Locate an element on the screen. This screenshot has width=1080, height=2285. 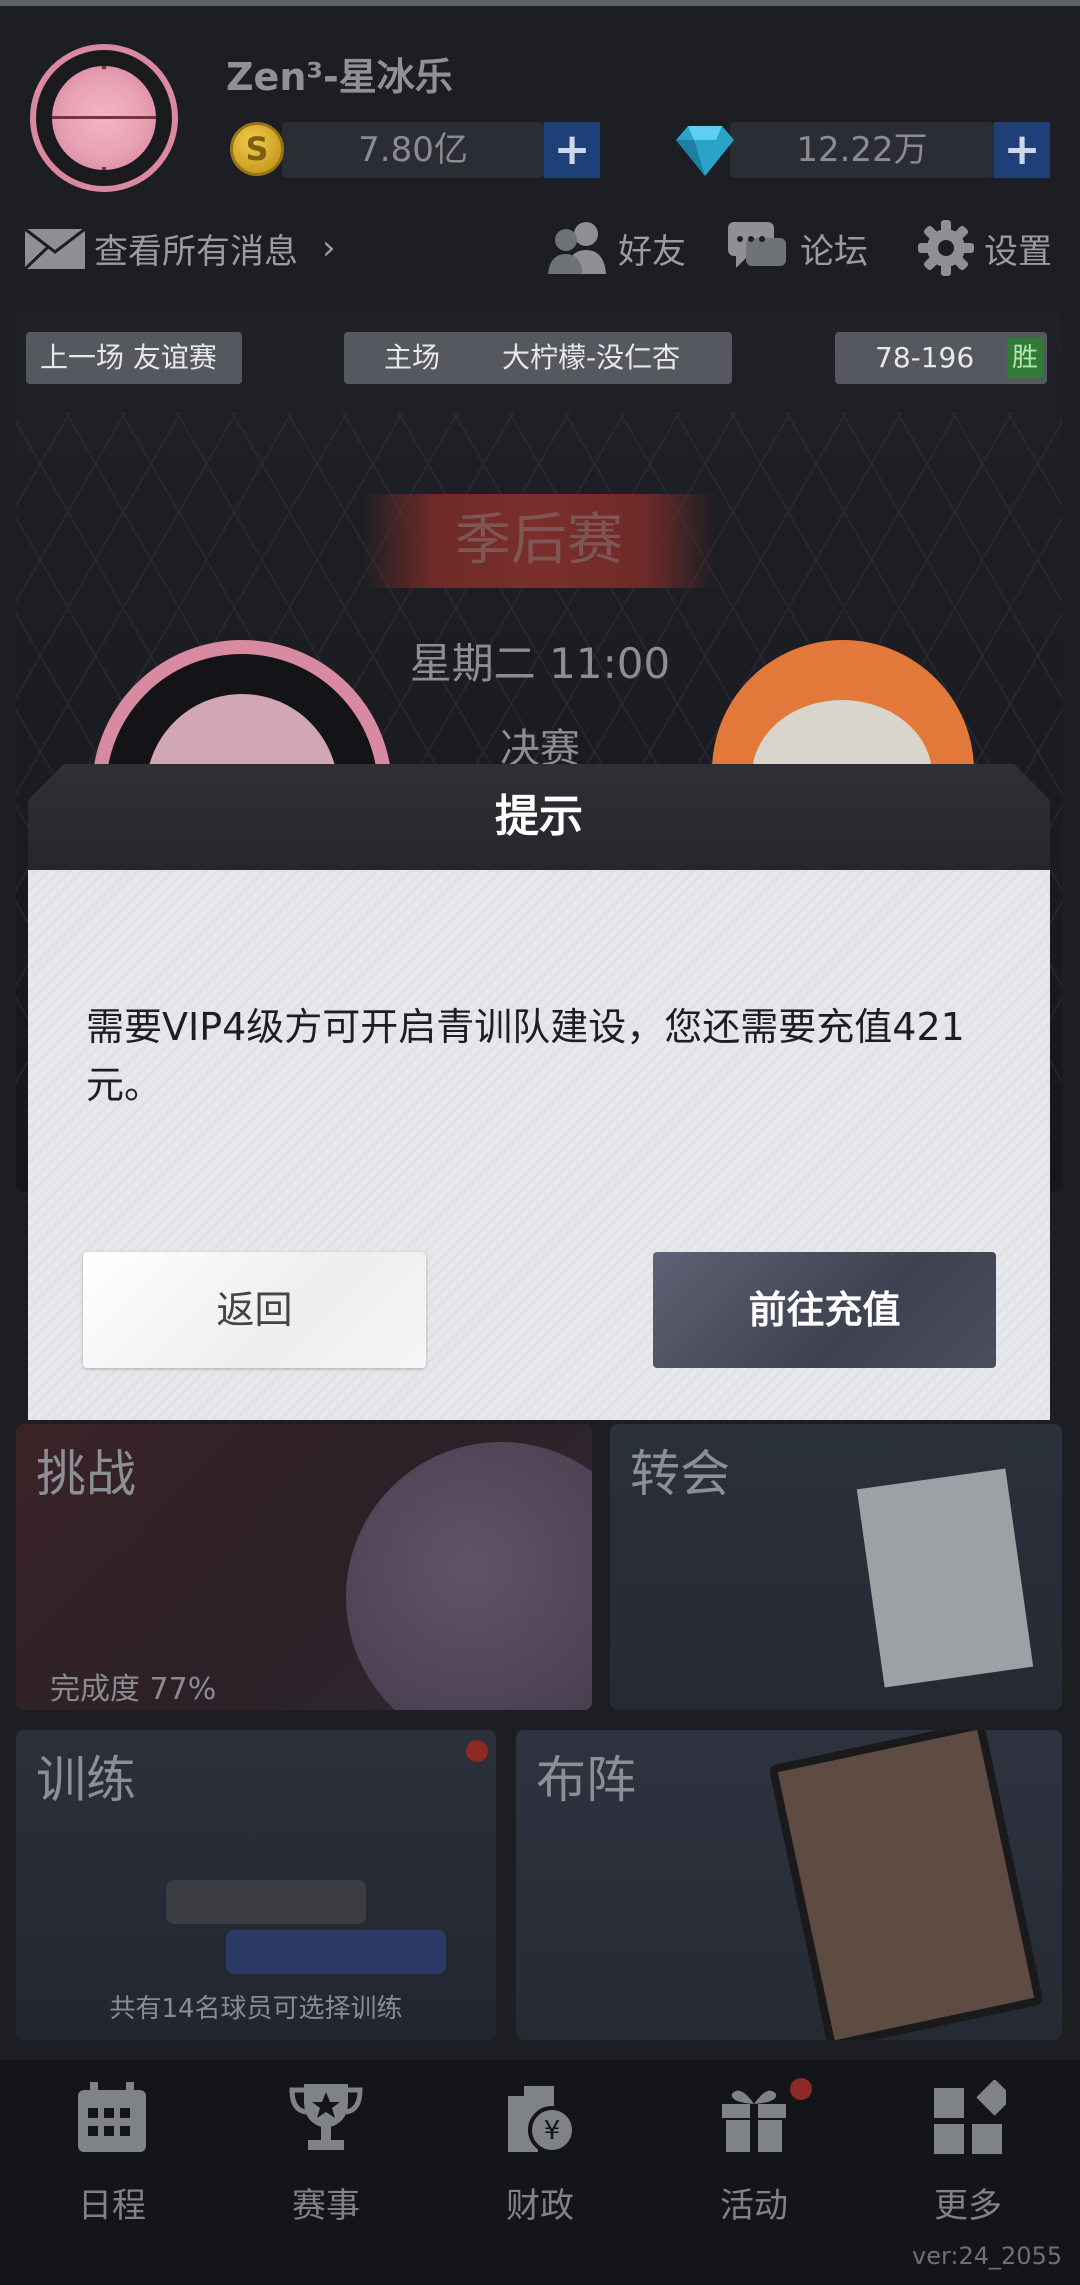
globe-image is located at coordinates (469, 1576).